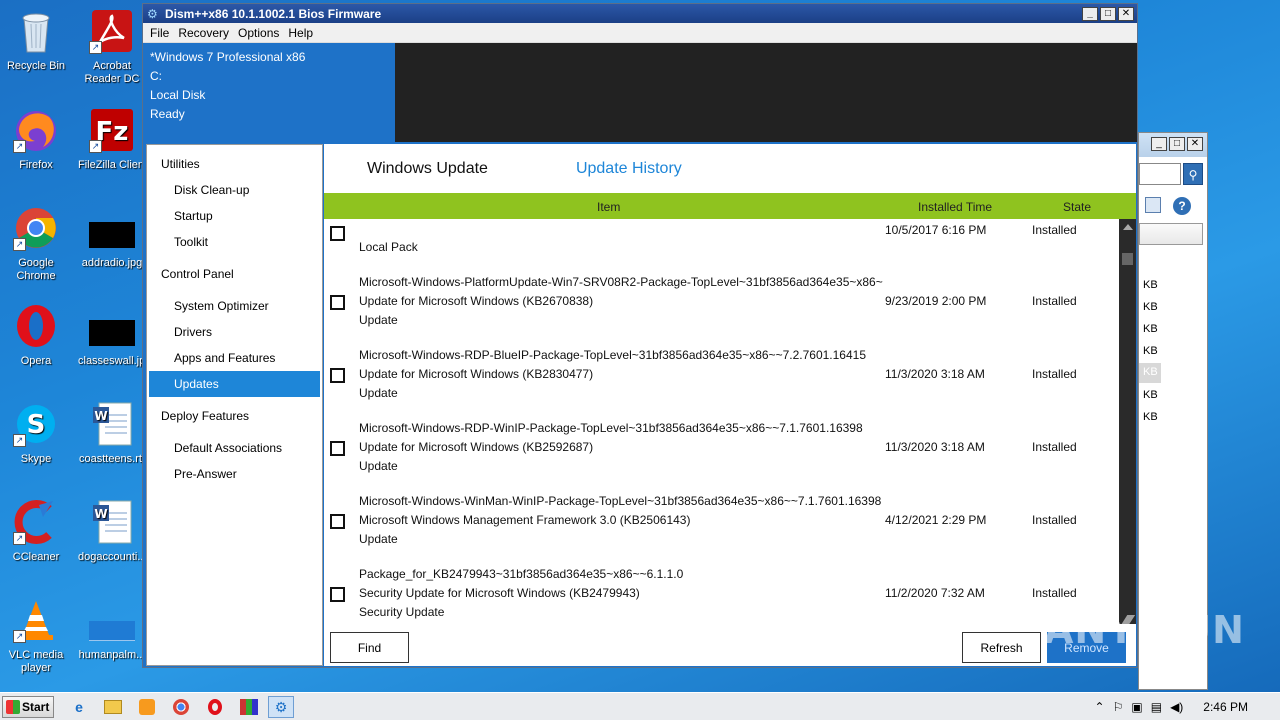 This screenshot has height=720, width=1280. What do you see at coordinates (36, 342) in the screenshot?
I see `desktop-icon-opera: Opera` at bounding box center [36, 342].